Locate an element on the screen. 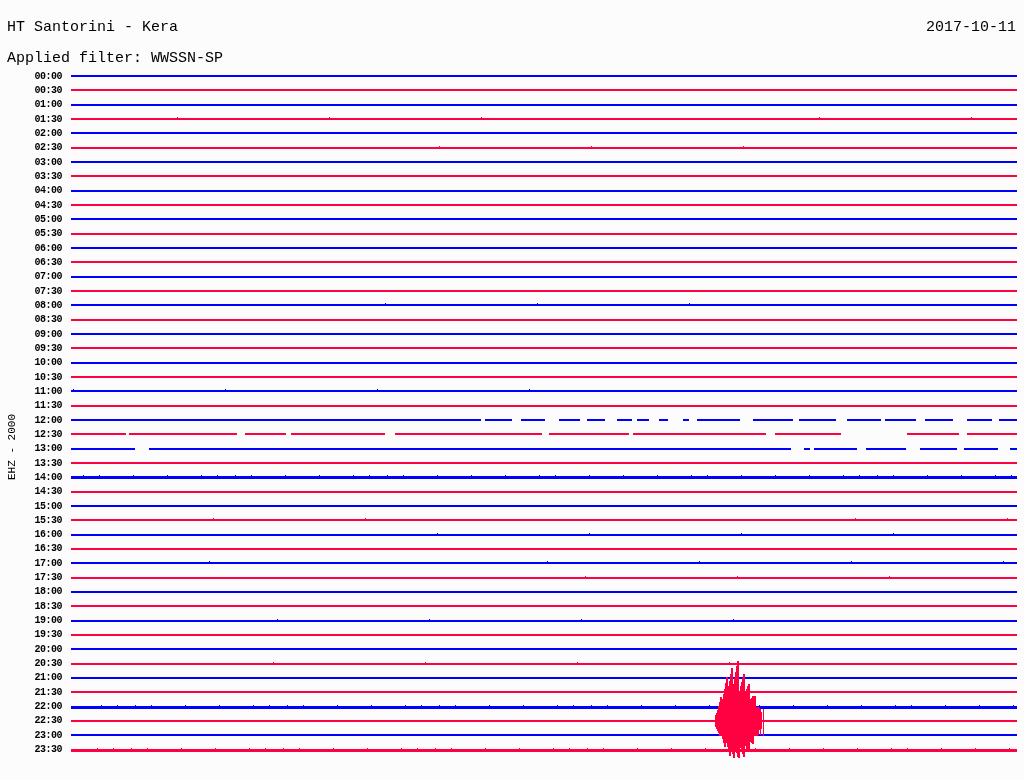  time-label: 05:30 is located at coordinates (47, 234).